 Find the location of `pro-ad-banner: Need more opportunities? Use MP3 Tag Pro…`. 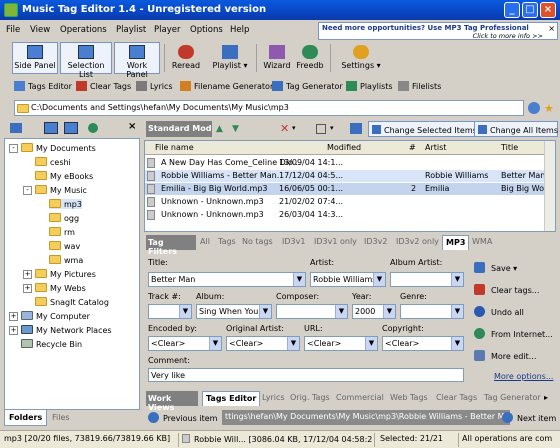

pro-ad-banner: Need more opportunities? Use MP3 Tag Pro… is located at coordinates (438, 31).